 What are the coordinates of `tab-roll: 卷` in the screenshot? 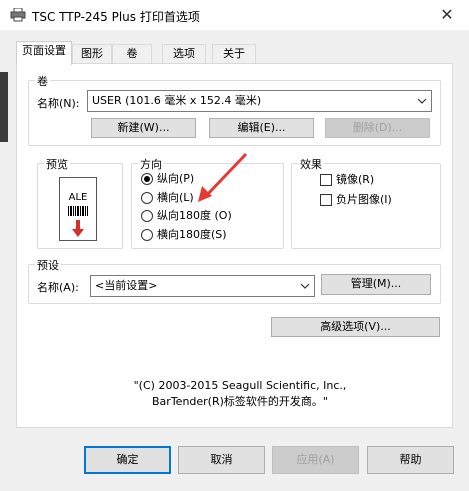 It's located at (132, 54).